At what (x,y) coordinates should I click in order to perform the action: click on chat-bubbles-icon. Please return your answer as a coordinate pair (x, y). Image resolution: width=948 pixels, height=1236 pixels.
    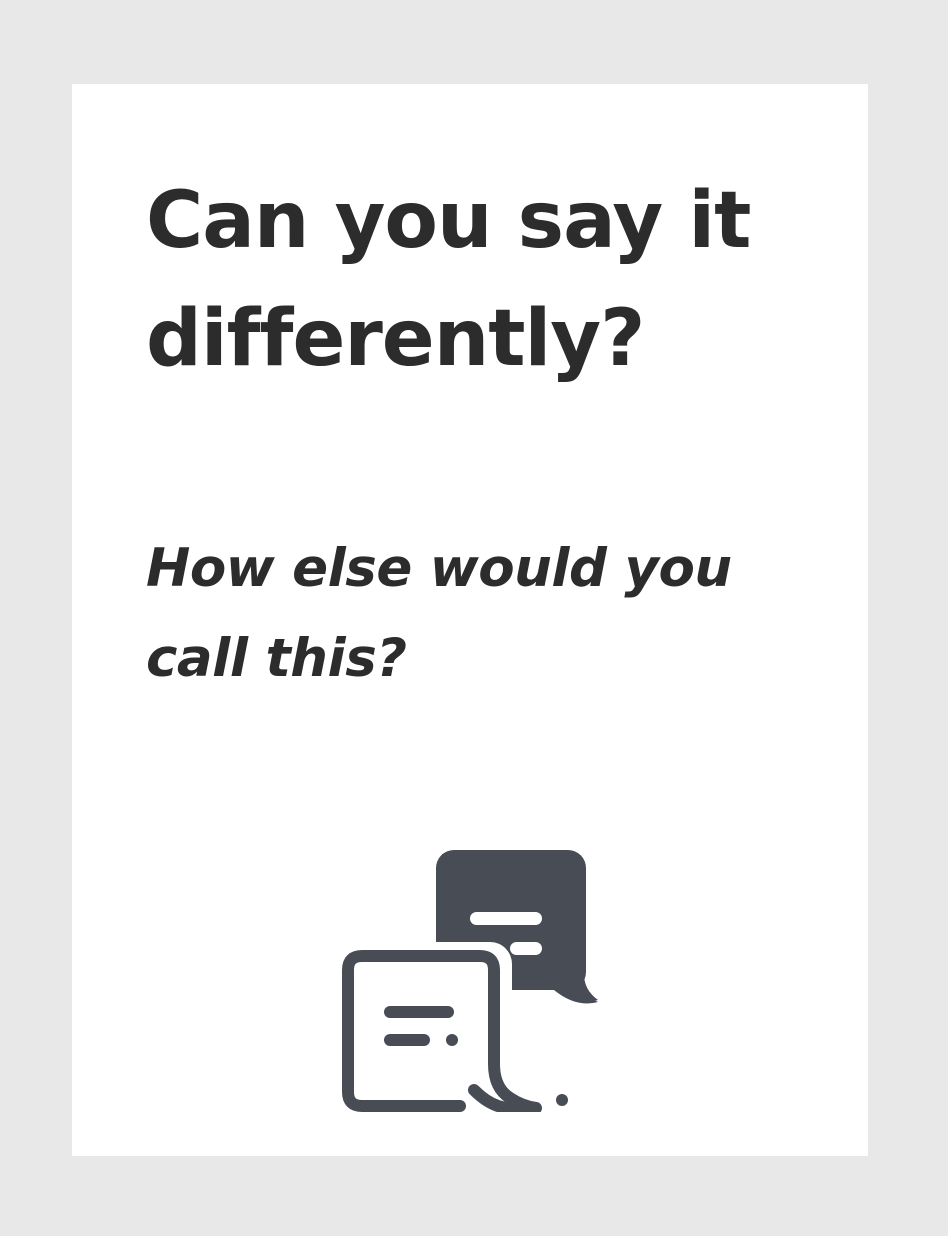
    Looking at the image, I should click on (471, 981).